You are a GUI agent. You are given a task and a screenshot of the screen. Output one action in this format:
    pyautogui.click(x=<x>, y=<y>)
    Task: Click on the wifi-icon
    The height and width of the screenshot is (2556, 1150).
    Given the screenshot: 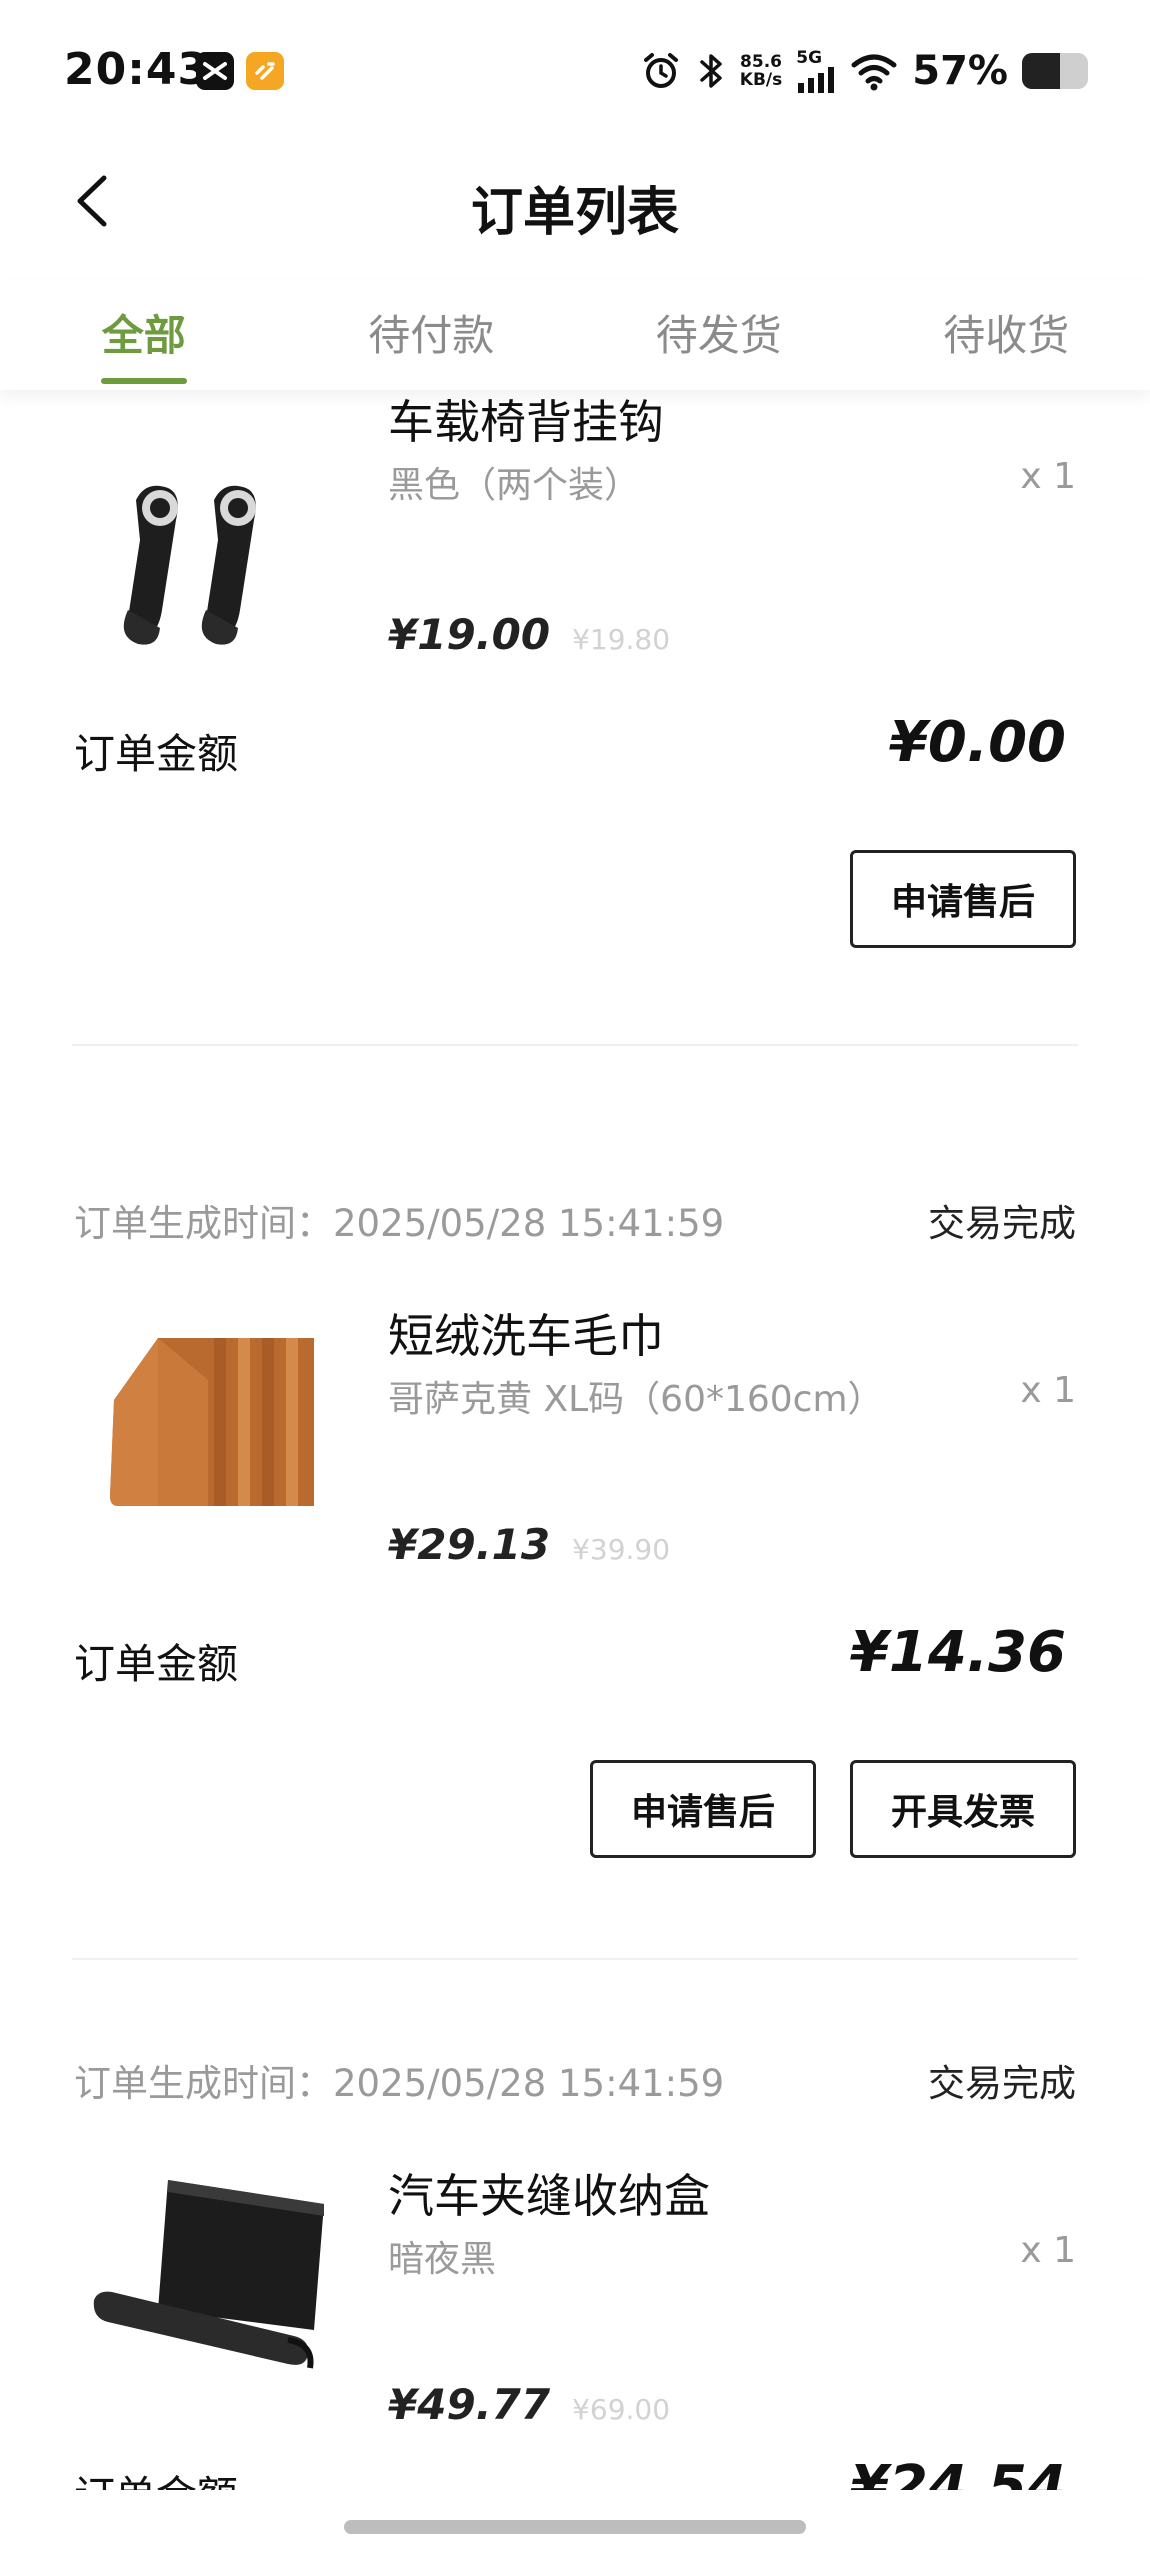 What is the action you would take?
    pyautogui.click(x=874, y=72)
    